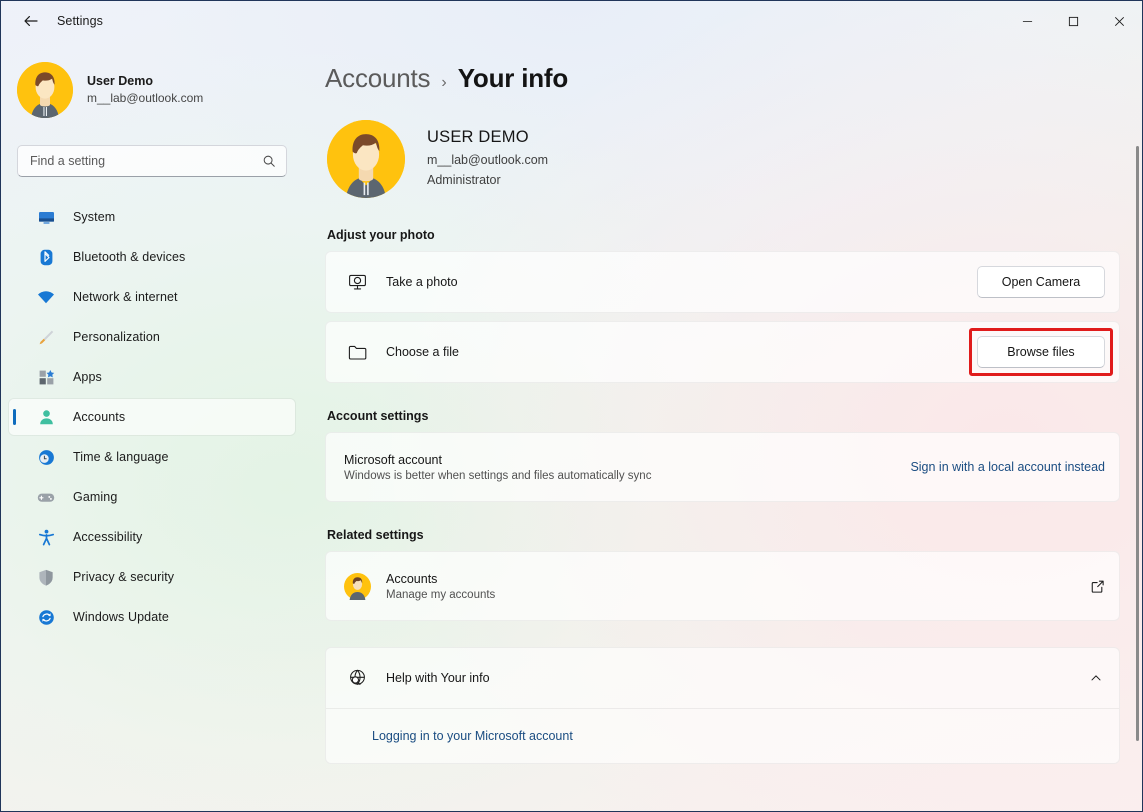  I want to click on choose-a-file-title: Choose a file, so click(422, 352).